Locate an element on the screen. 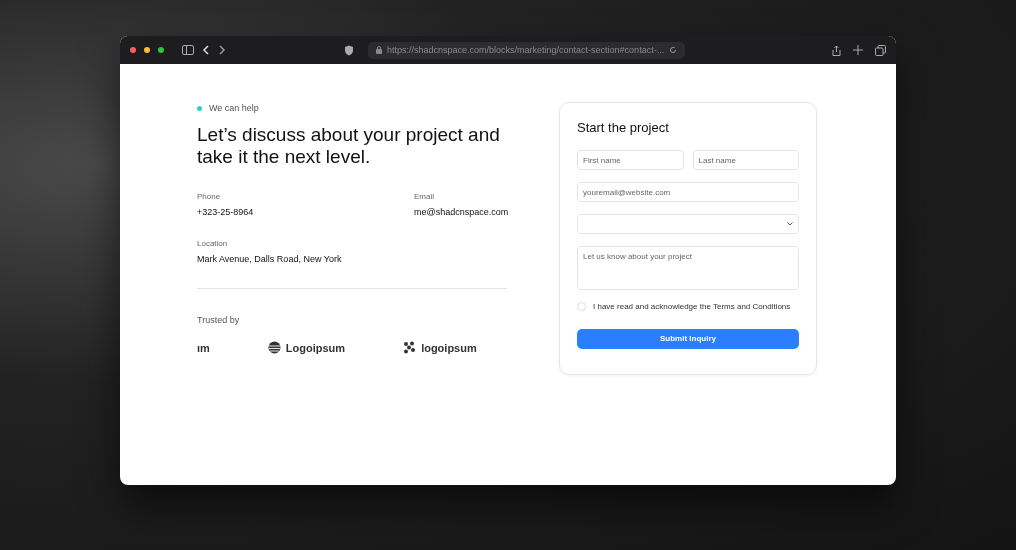  submit-button: Submit Inquiry is located at coordinates (688, 338).